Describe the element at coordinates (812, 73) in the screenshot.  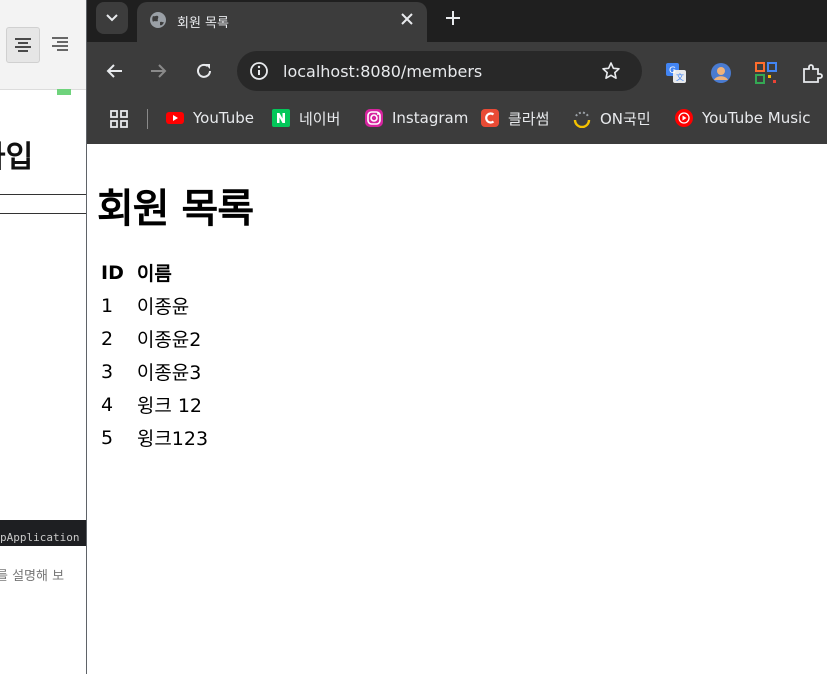
I see `extensions-puzzle-icon` at that location.